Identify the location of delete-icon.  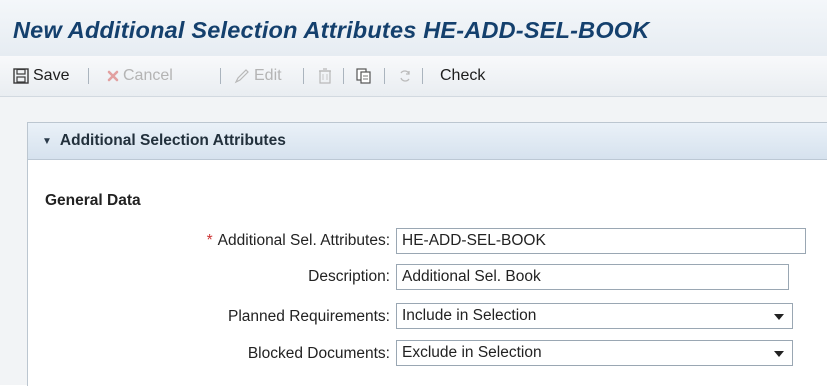
(325, 76).